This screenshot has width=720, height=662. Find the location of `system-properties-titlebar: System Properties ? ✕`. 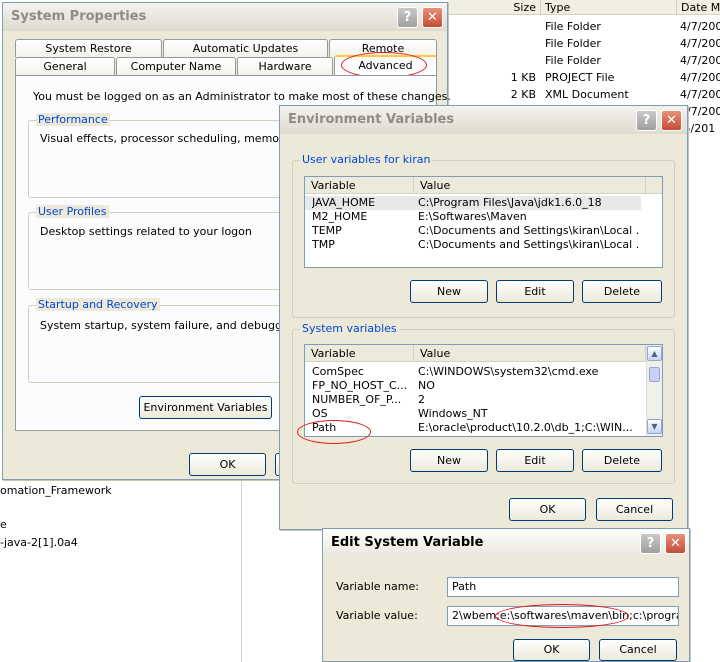

system-properties-titlebar: System Properties ? ✕ is located at coordinates (225, 17).